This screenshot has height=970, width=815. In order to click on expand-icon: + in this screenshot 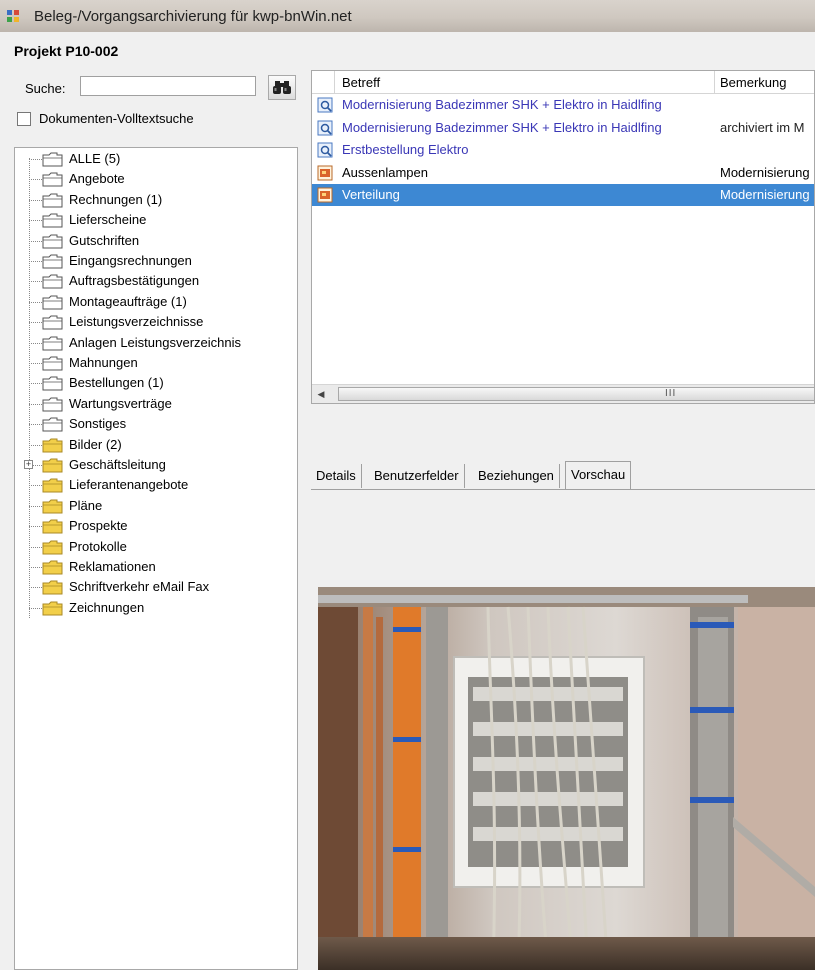, I will do `click(28, 464)`.